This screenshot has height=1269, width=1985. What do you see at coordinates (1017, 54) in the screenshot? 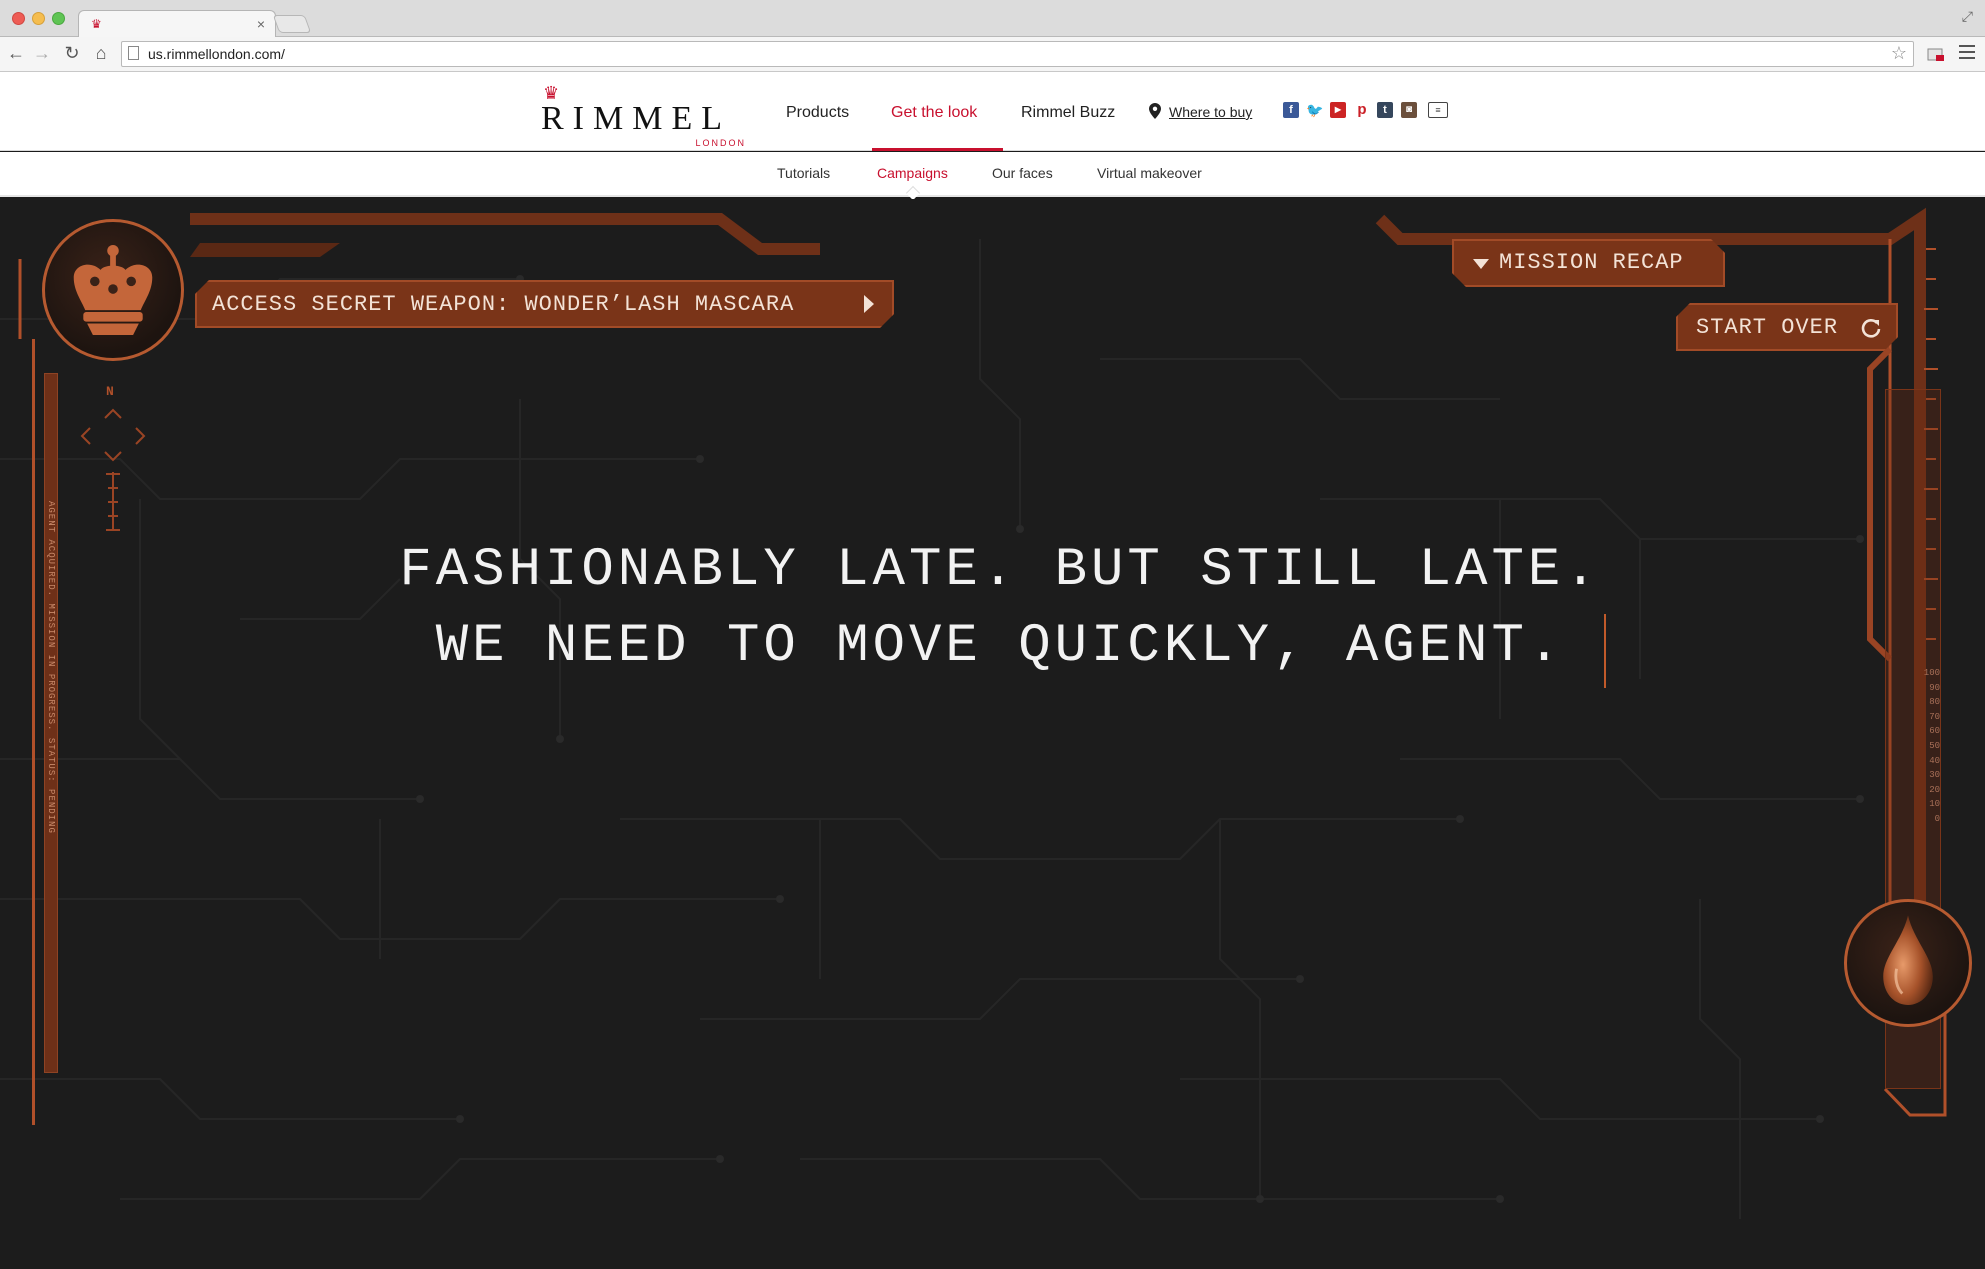
I see `address-bar: us.rimmellondon.com/ ☆` at bounding box center [1017, 54].